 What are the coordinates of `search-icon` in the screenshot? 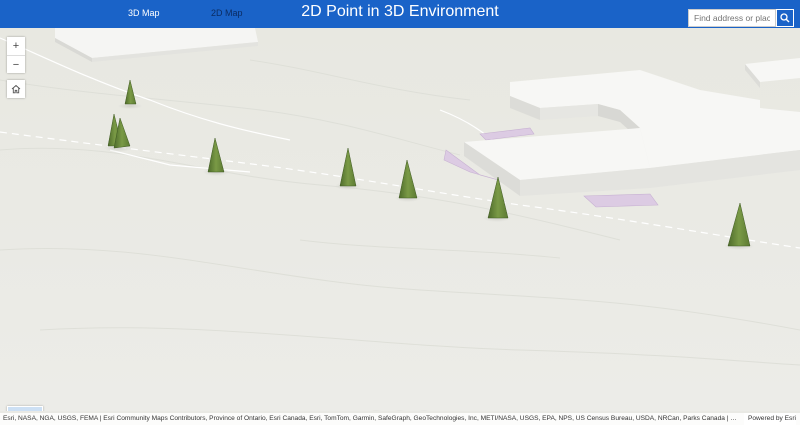 It's located at (785, 18).